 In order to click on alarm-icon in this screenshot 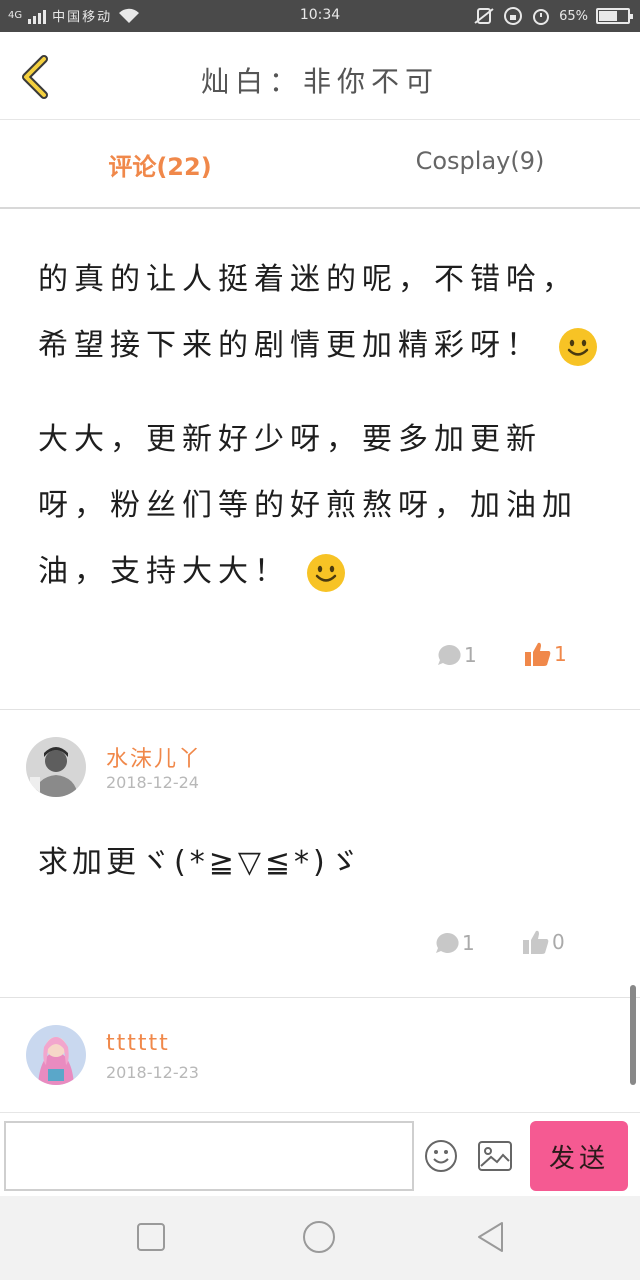, I will do `click(541, 17)`.